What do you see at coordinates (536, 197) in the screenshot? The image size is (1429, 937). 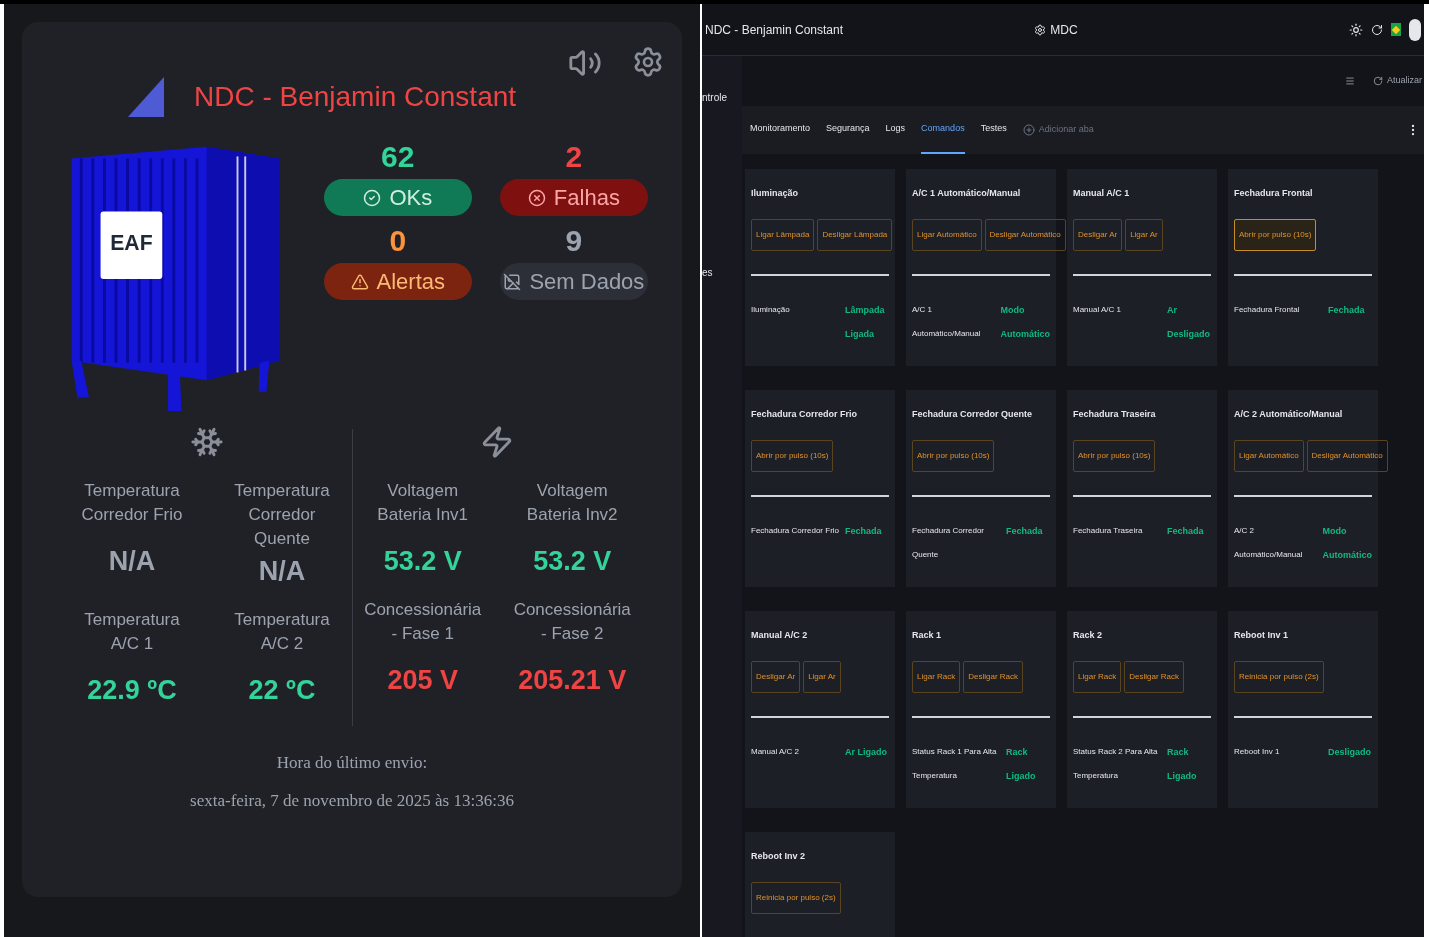 I see `x-circle-icon` at bounding box center [536, 197].